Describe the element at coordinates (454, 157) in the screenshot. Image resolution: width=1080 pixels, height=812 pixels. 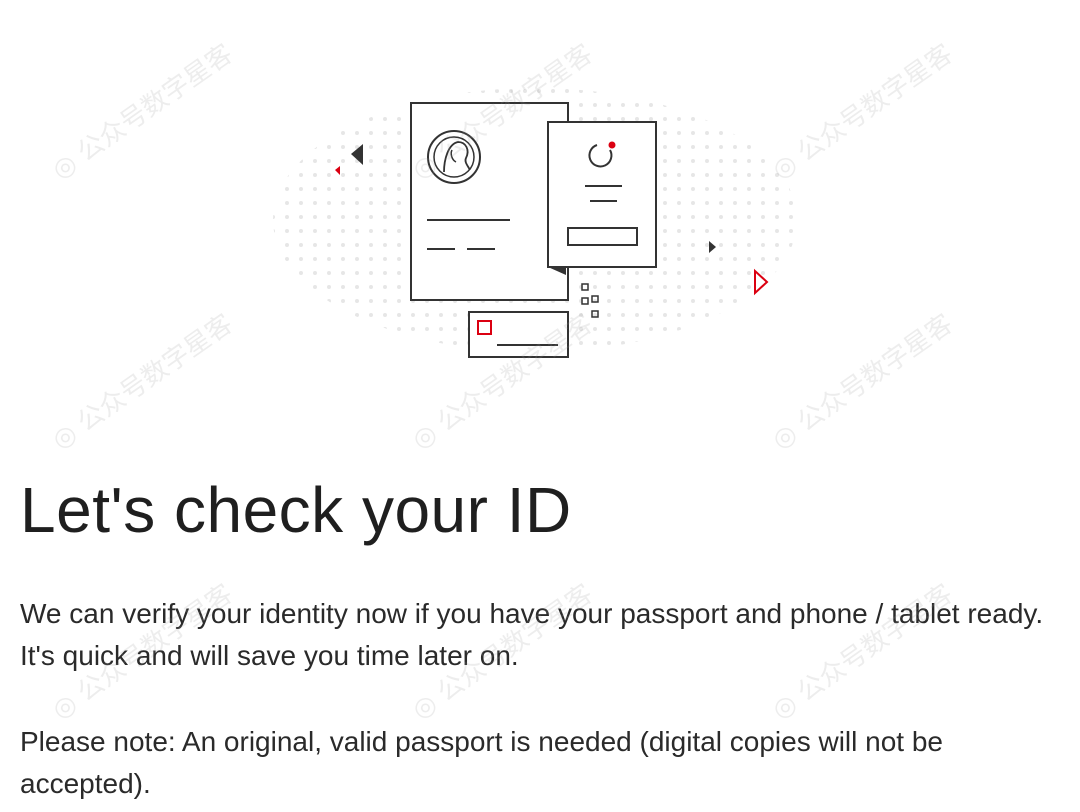
I see `portrait-icon` at that location.